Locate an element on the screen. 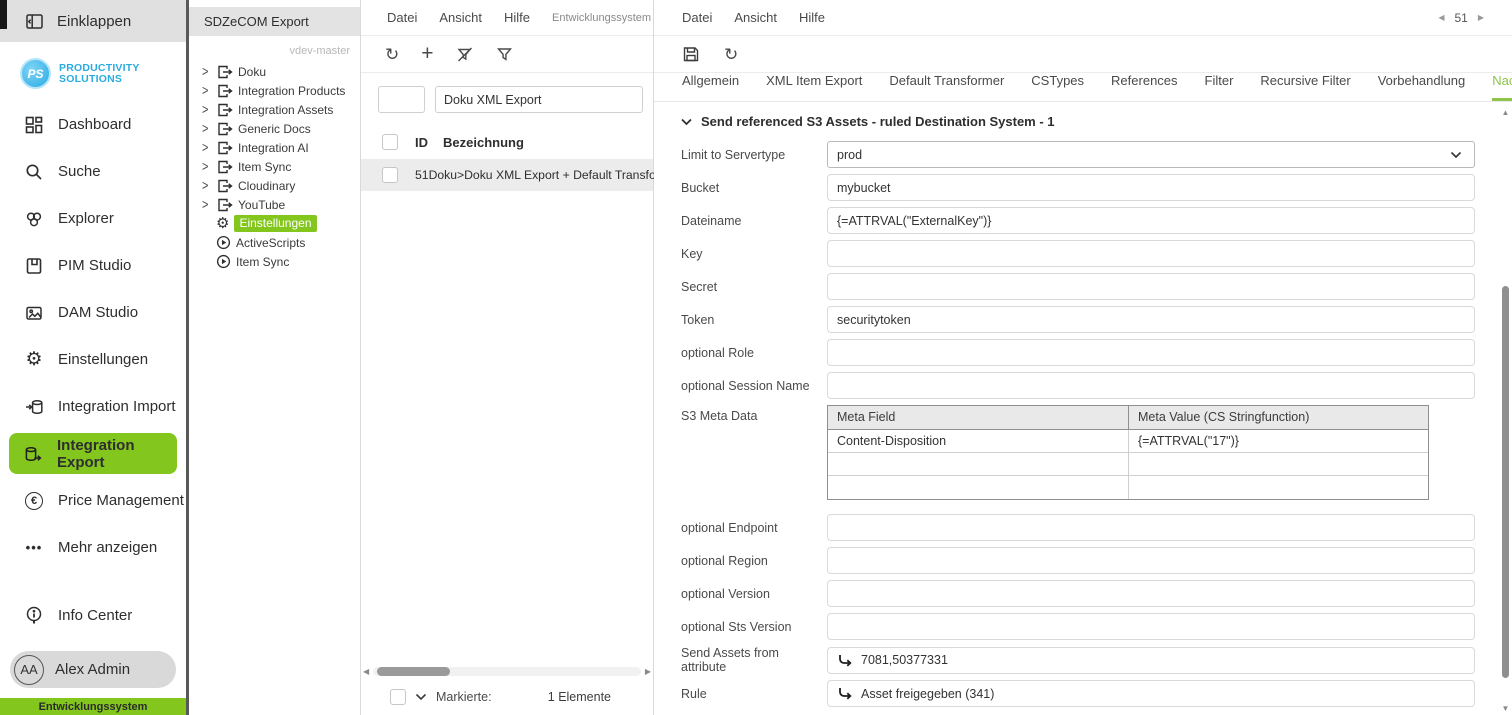 Image resolution: width=1512 pixels, height=715 pixels. scroll-right-icon: ▶ is located at coordinates (646, 671).